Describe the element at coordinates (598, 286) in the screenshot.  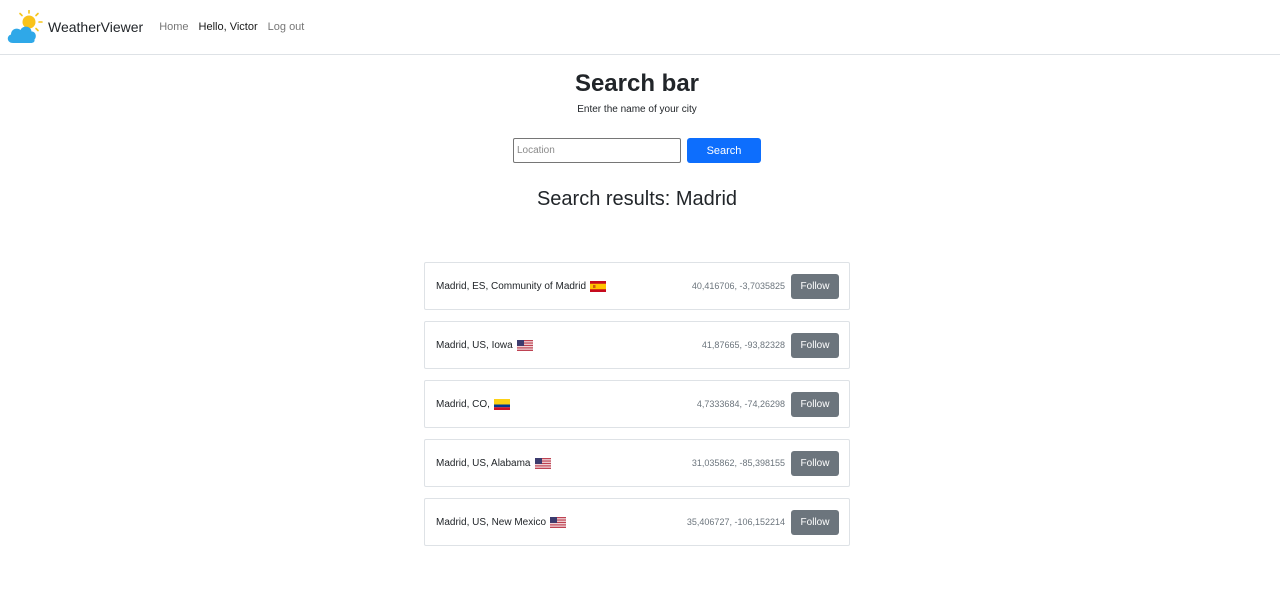
I see `spain-flag-icon` at that location.